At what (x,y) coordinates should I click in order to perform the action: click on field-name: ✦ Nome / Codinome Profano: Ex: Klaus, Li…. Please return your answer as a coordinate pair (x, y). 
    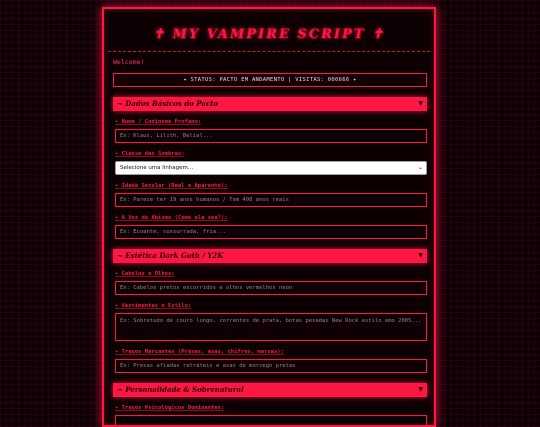
    Looking at the image, I should click on (271, 130).